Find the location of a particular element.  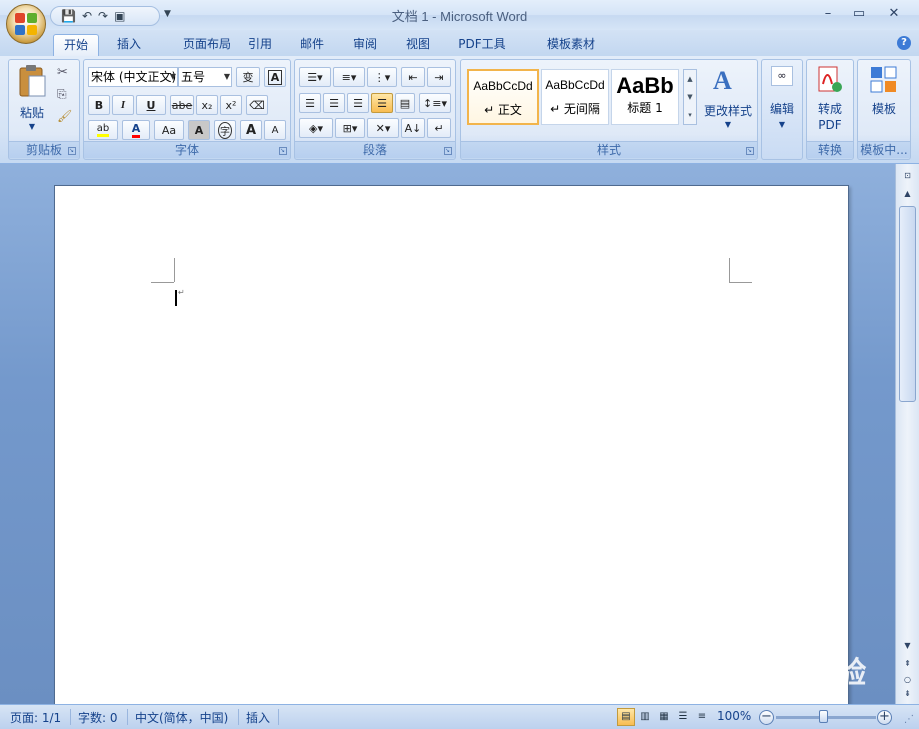

zoom-in-button: + is located at coordinates (884, 717).